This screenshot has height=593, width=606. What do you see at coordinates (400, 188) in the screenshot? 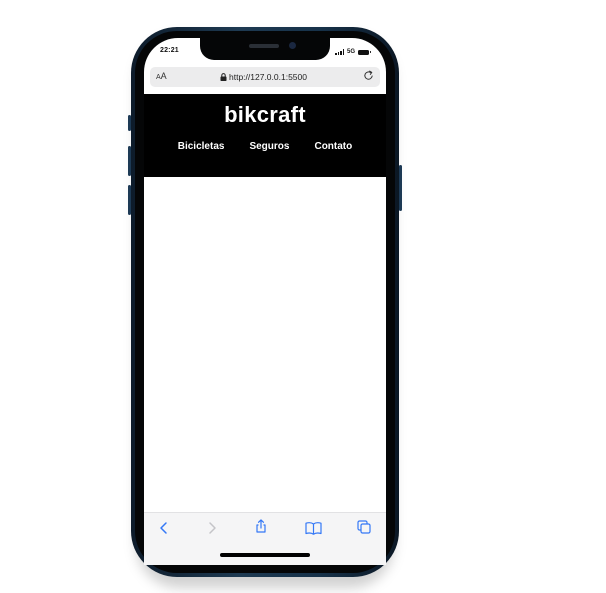
I see `power-button` at bounding box center [400, 188].